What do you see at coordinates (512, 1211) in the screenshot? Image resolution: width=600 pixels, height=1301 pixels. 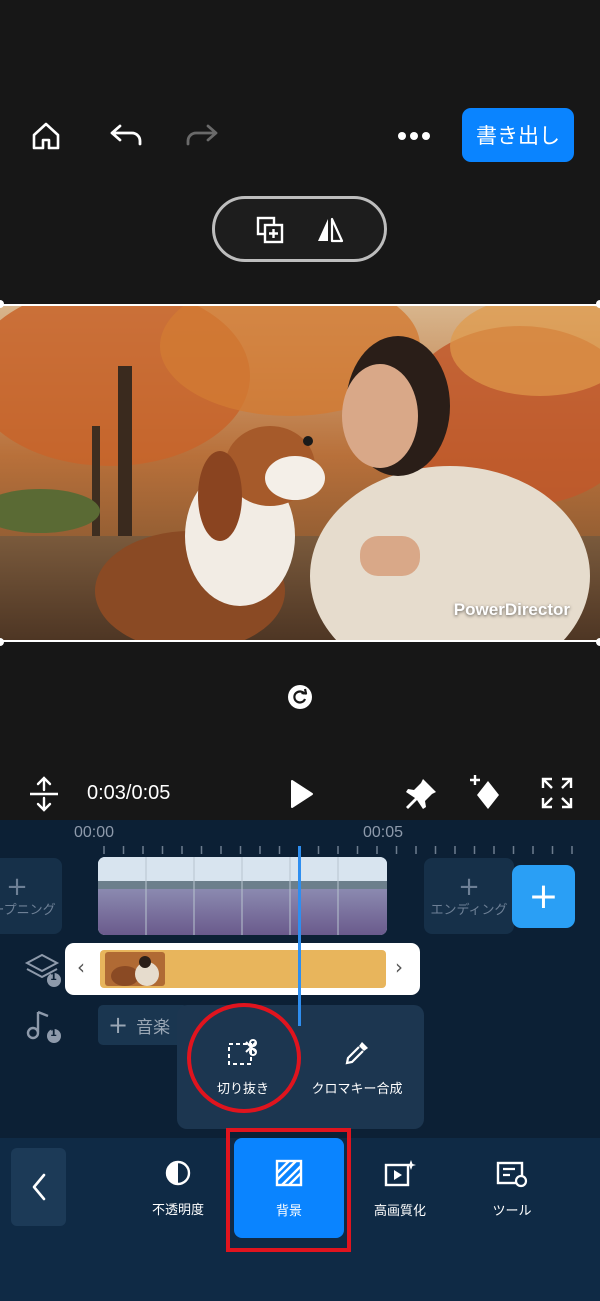 I see `tools-label: ツール` at bounding box center [512, 1211].